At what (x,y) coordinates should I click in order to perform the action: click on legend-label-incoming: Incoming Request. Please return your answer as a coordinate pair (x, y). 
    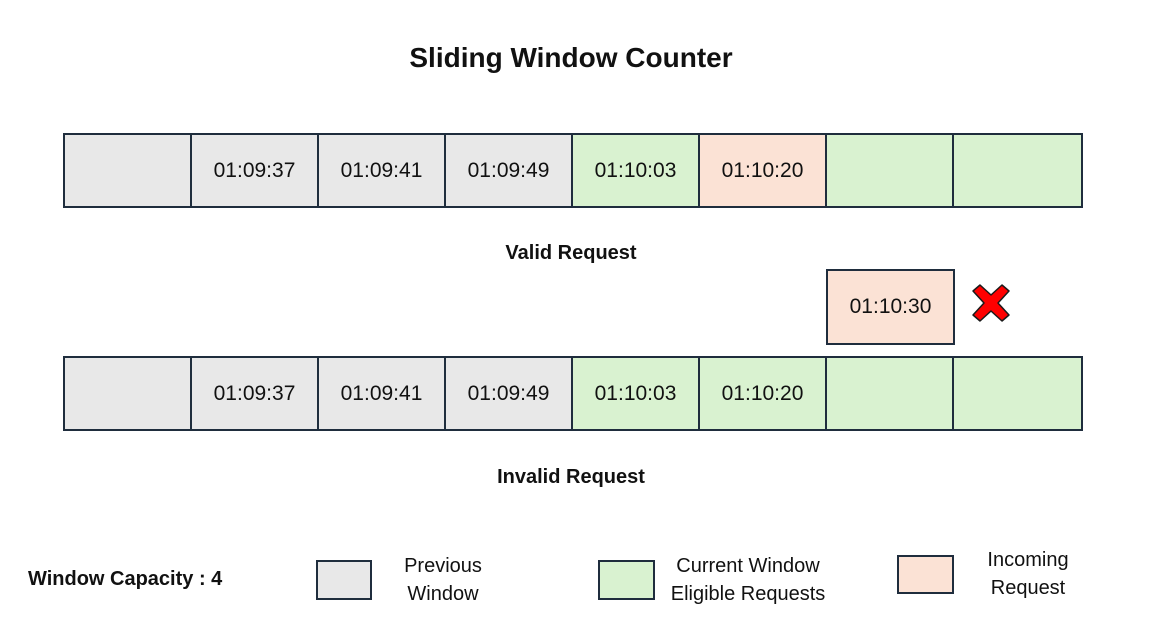
    Looking at the image, I should click on (1028, 574).